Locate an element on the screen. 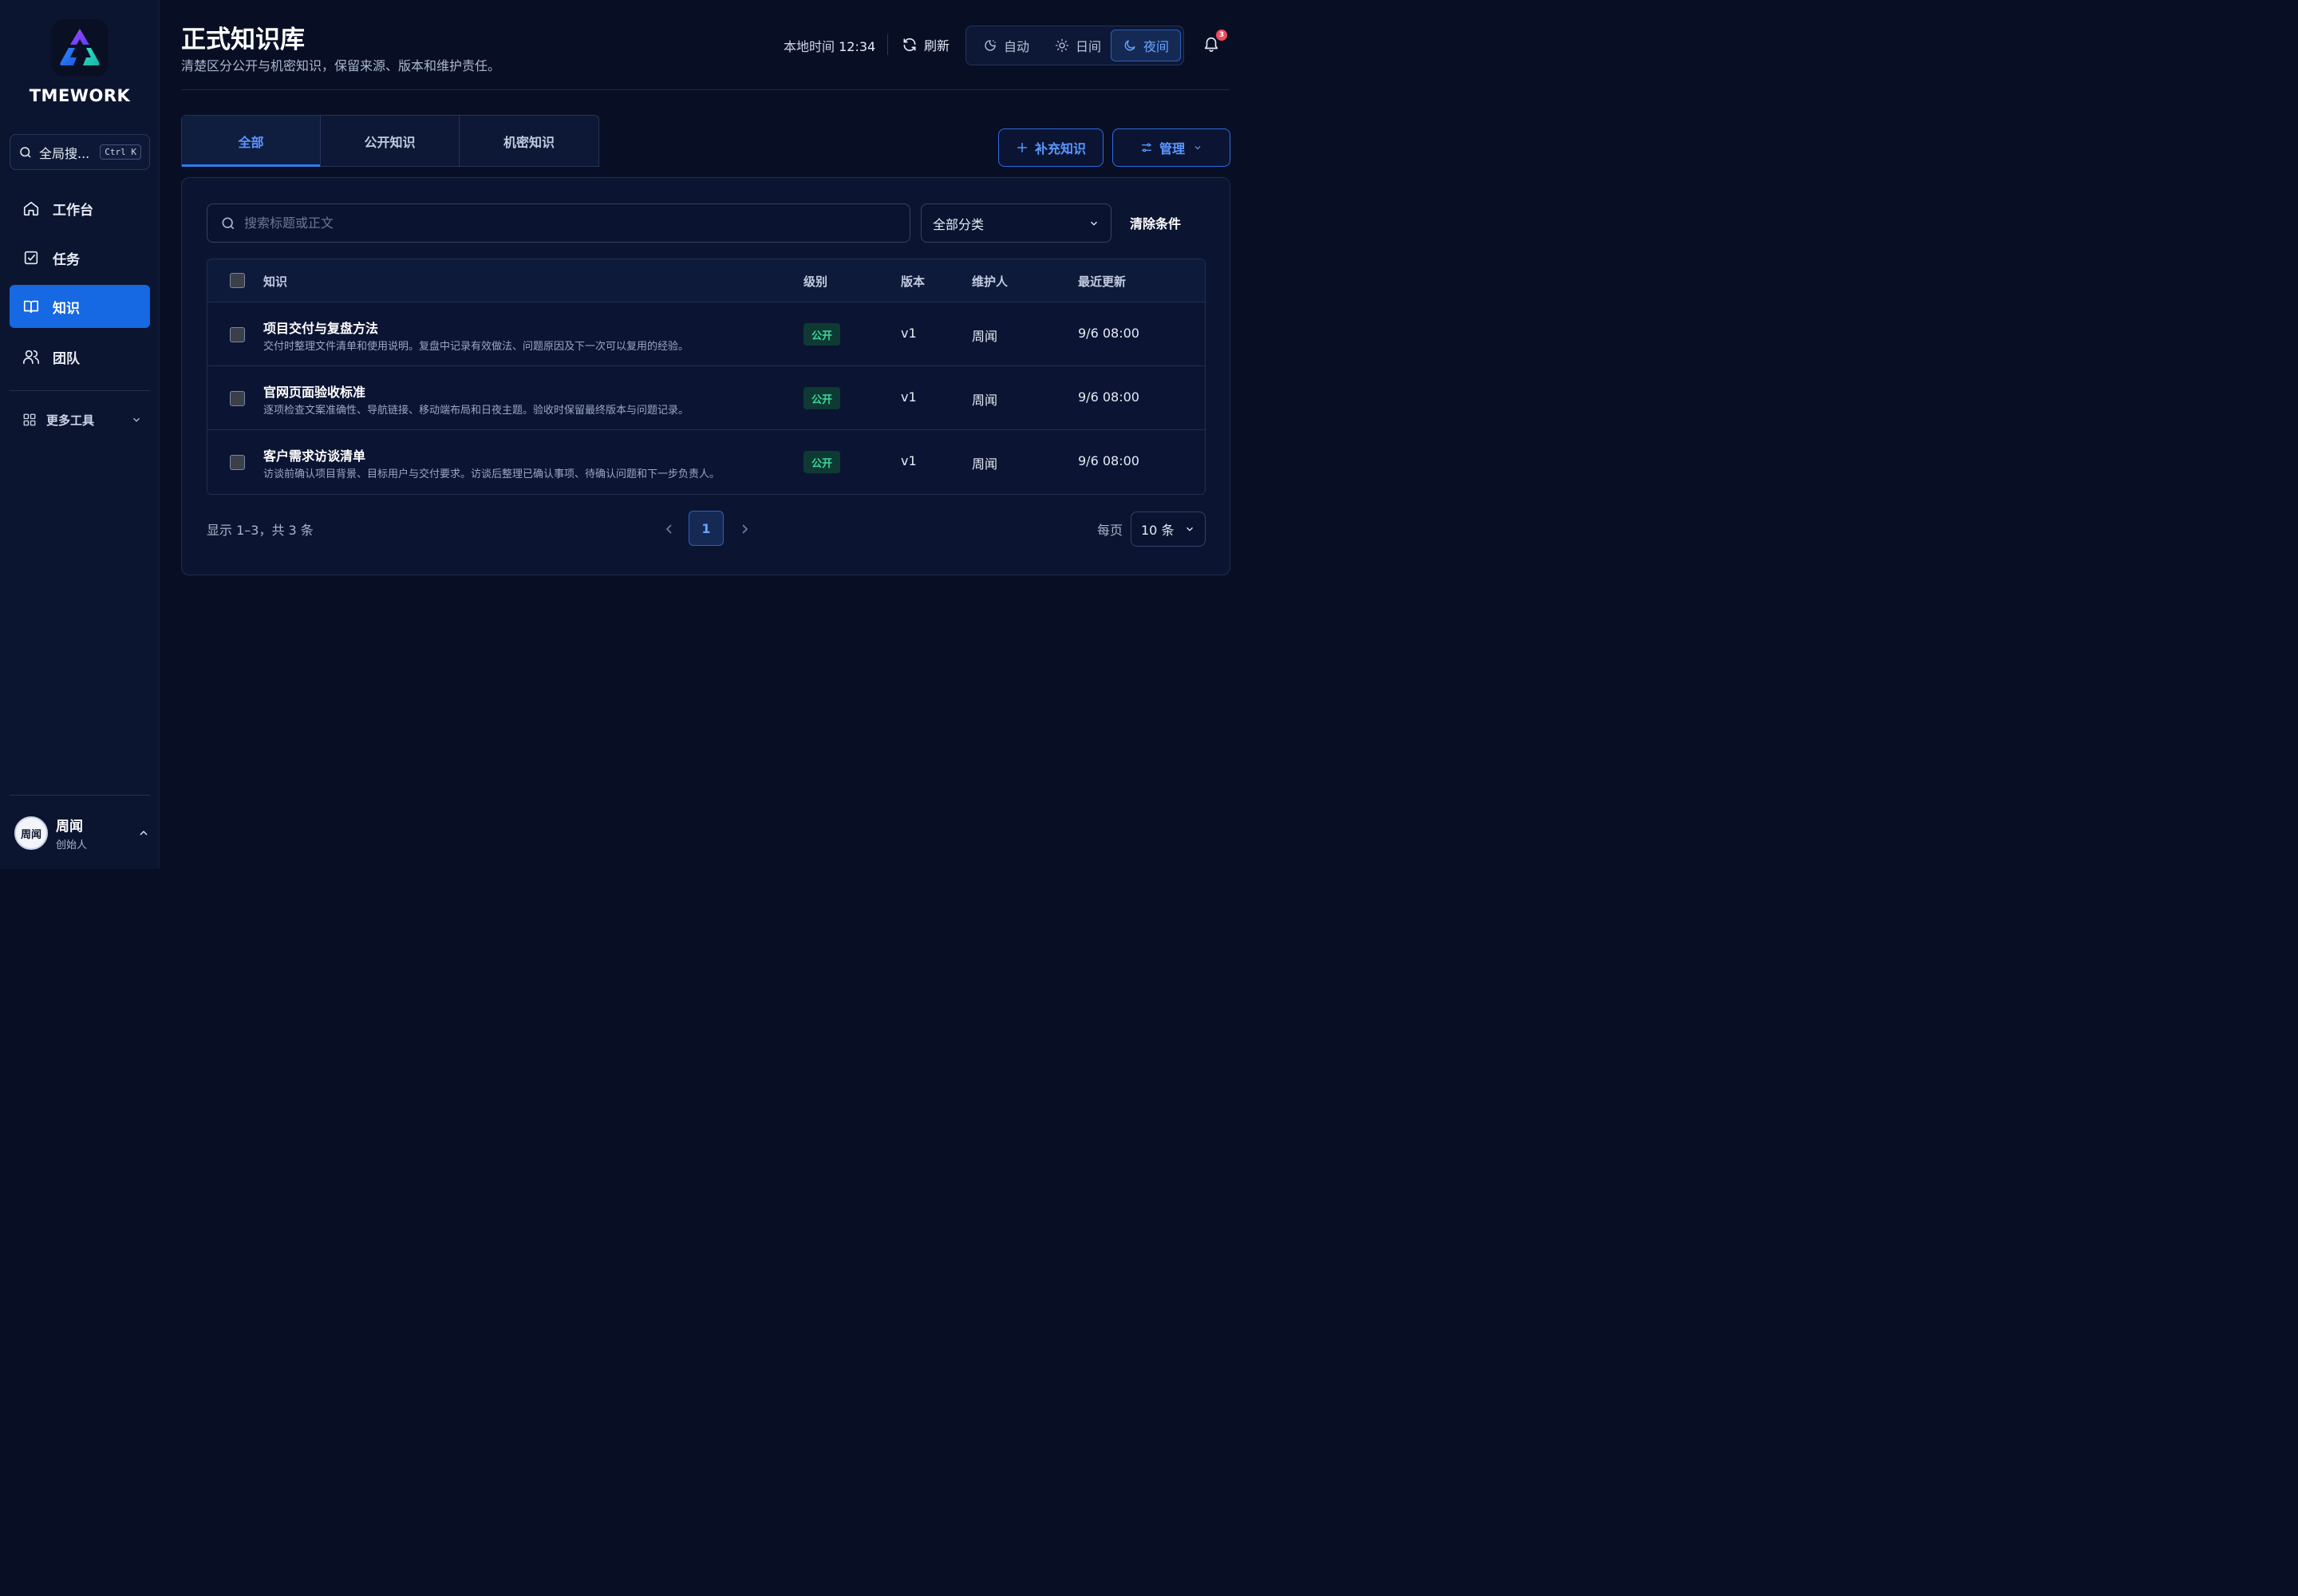  page-subtitle: 清楚区分公开与机密知识，保留来源、版本和维护责任。 is located at coordinates (341, 65).